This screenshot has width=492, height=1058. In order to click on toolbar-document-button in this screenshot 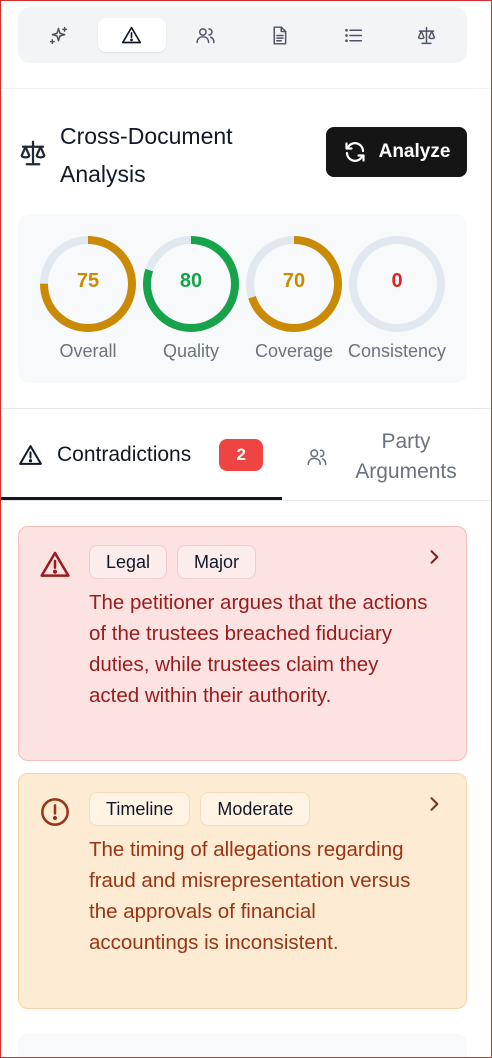, I will do `click(279, 35)`.